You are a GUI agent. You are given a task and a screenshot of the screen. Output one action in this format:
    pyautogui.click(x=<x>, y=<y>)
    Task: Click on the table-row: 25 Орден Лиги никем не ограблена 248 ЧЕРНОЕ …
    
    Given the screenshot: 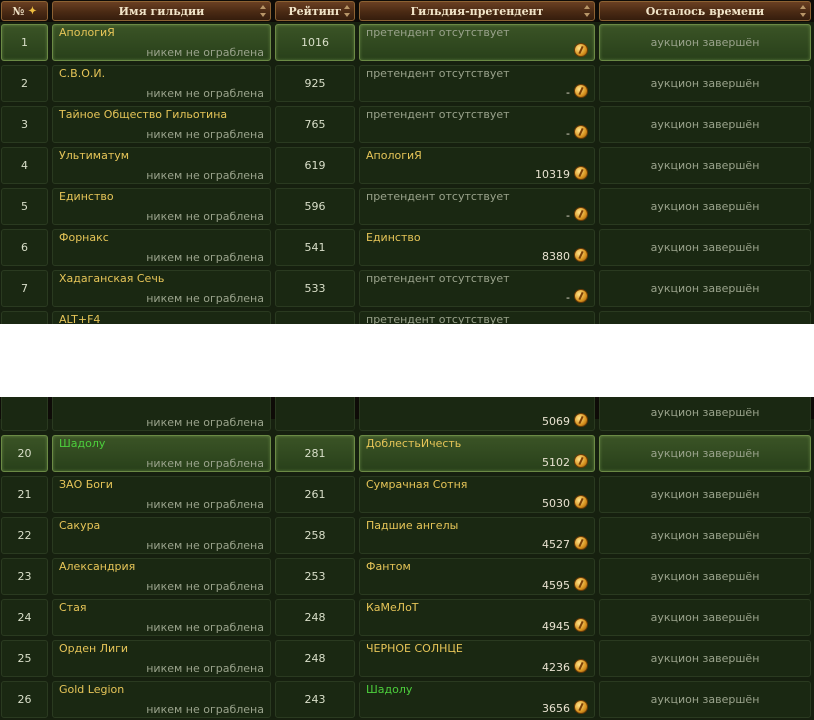 What is the action you would take?
    pyautogui.click(x=407, y=658)
    